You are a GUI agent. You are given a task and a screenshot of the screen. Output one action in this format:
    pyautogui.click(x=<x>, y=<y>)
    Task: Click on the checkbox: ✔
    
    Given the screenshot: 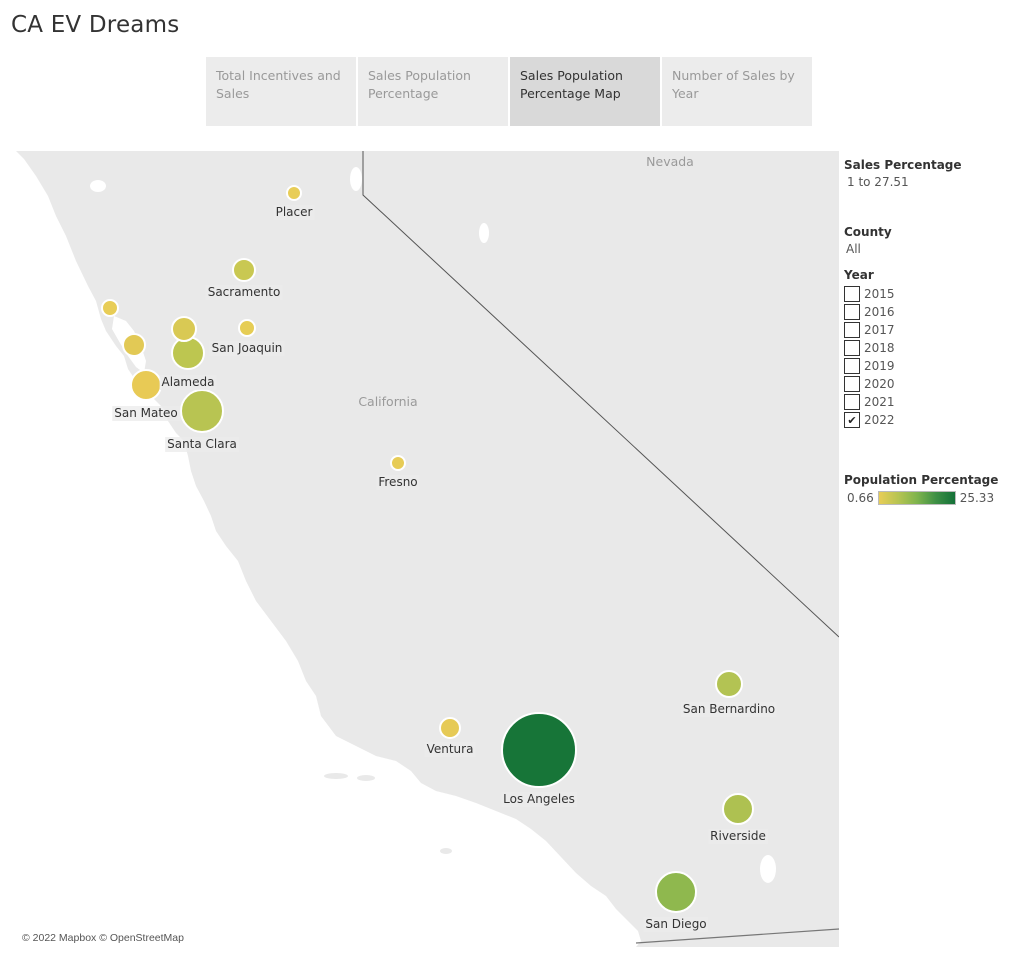 What is the action you would take?
    pyautogui.click(x=852, y=420)
    